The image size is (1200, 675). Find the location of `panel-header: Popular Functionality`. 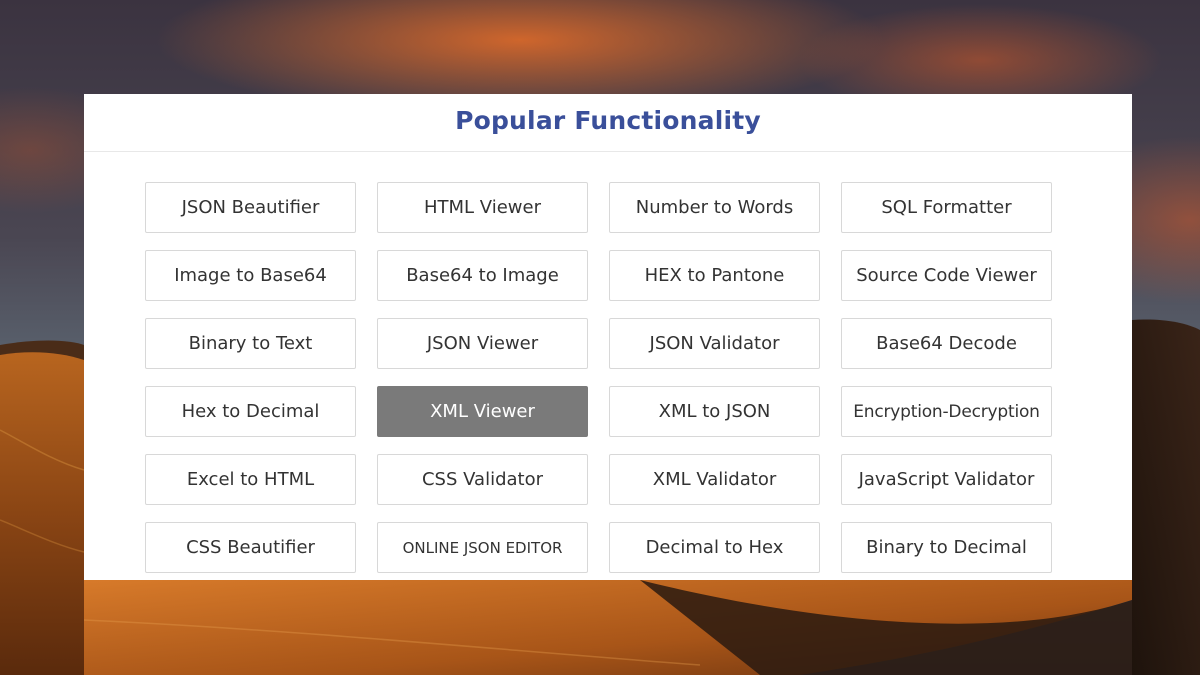

panel-header: Popular Functionality is located at coordinates (608, 123).